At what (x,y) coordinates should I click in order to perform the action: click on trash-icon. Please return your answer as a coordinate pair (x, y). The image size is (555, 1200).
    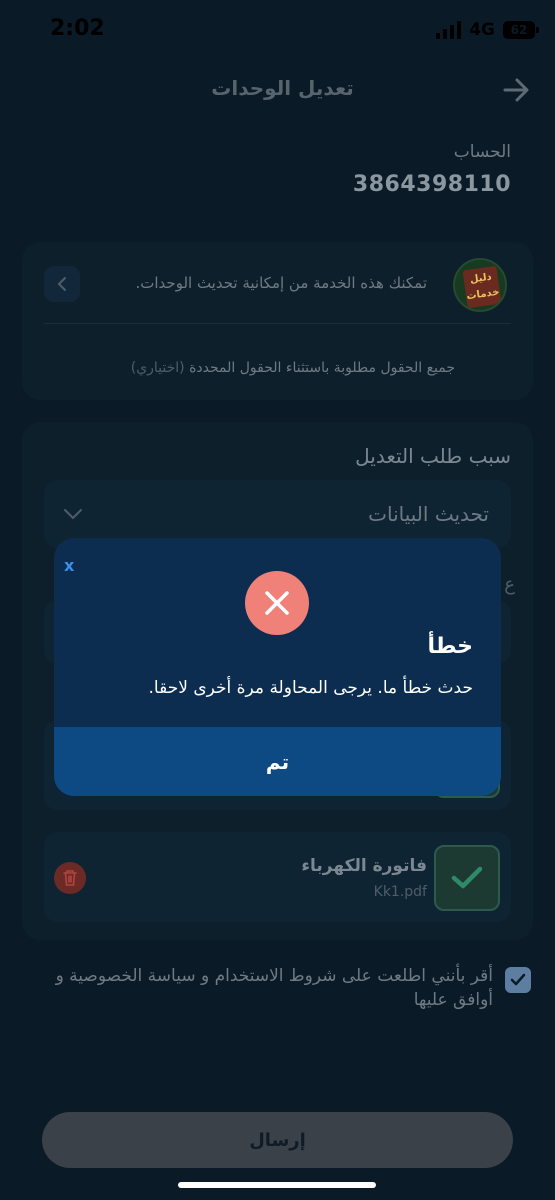
    Looking at the image, I should click on (70, 878).